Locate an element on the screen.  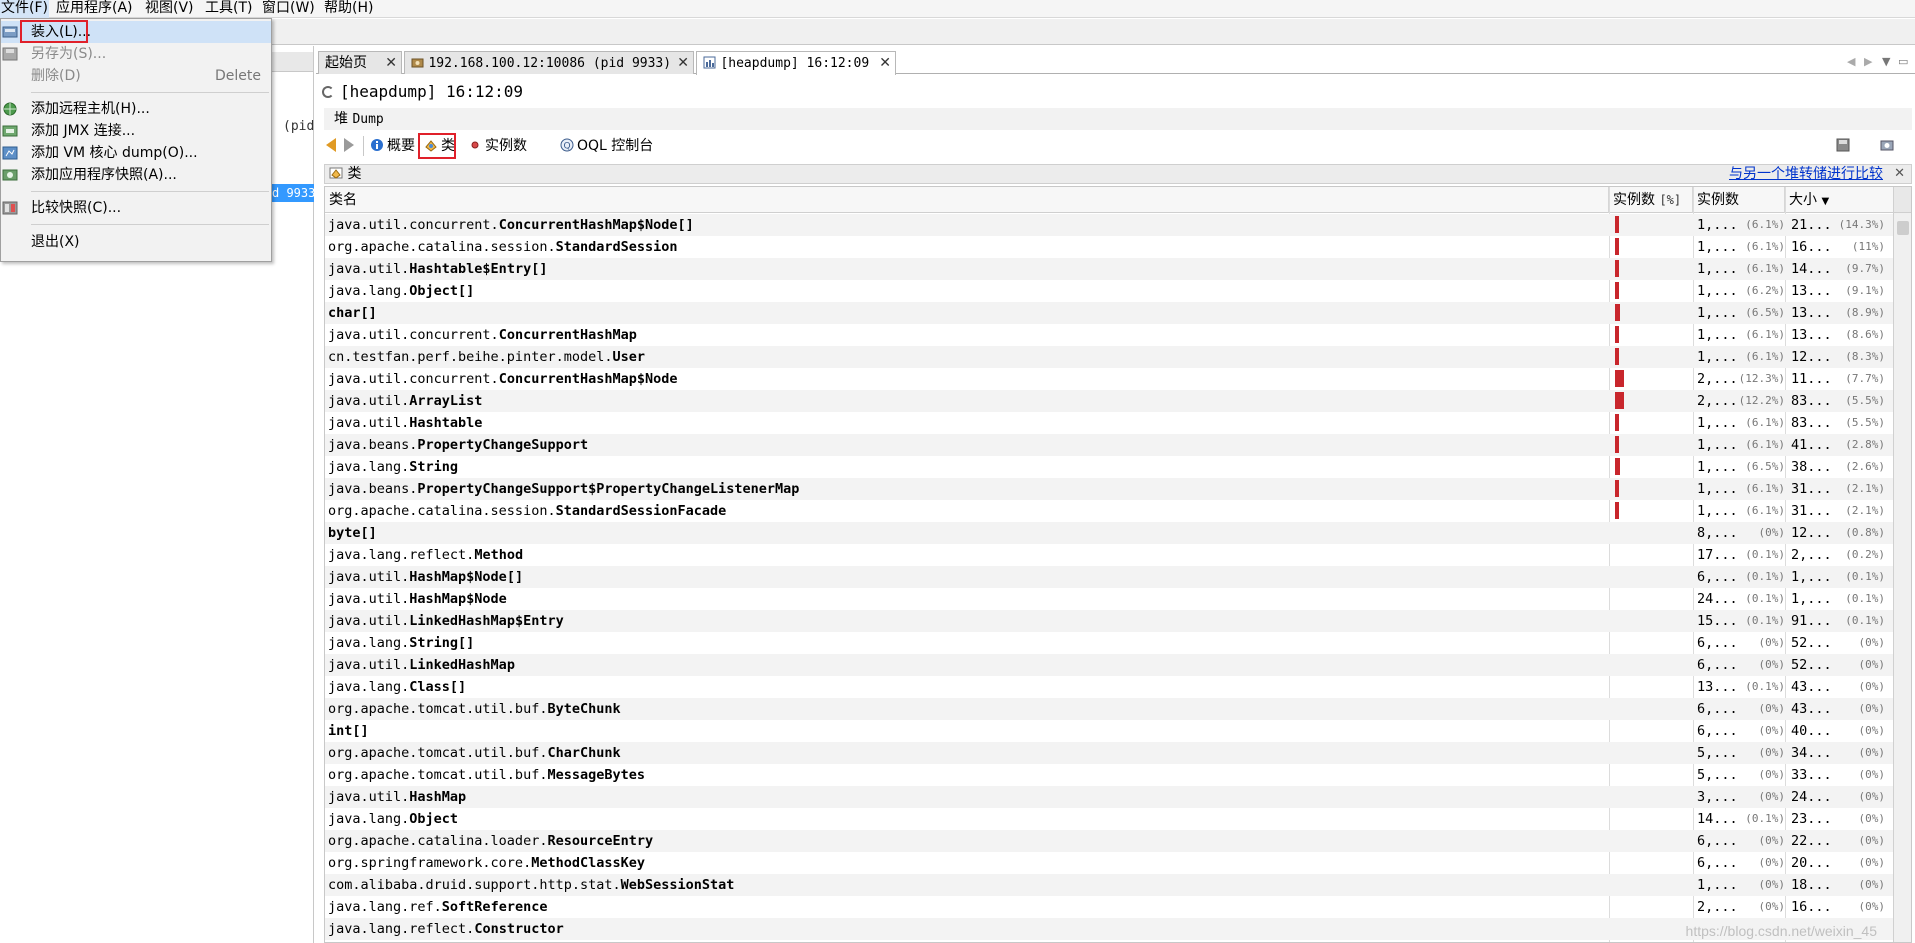
vertical-scrollbar is located at coordinates (1902, 564).